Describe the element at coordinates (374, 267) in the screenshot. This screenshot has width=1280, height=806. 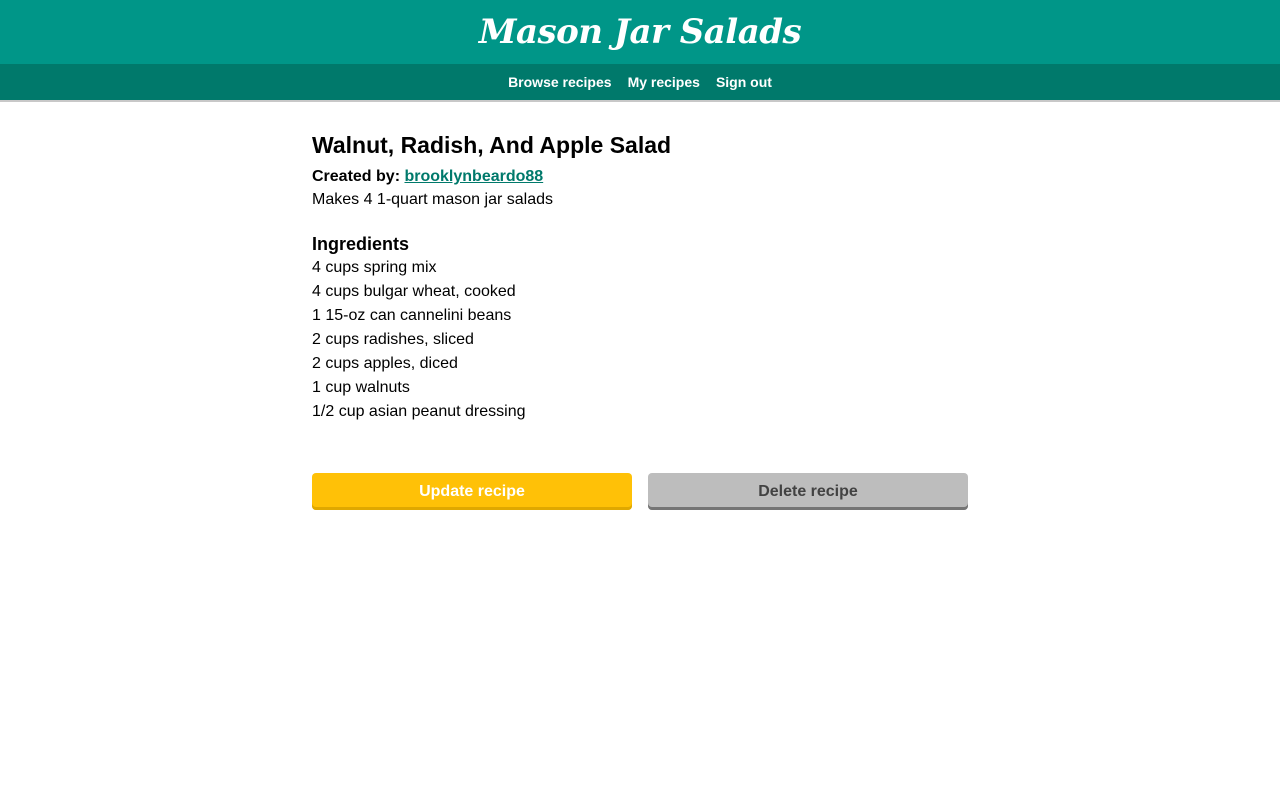
I see `ingredient-item: 4 cups spring mix` at that location.